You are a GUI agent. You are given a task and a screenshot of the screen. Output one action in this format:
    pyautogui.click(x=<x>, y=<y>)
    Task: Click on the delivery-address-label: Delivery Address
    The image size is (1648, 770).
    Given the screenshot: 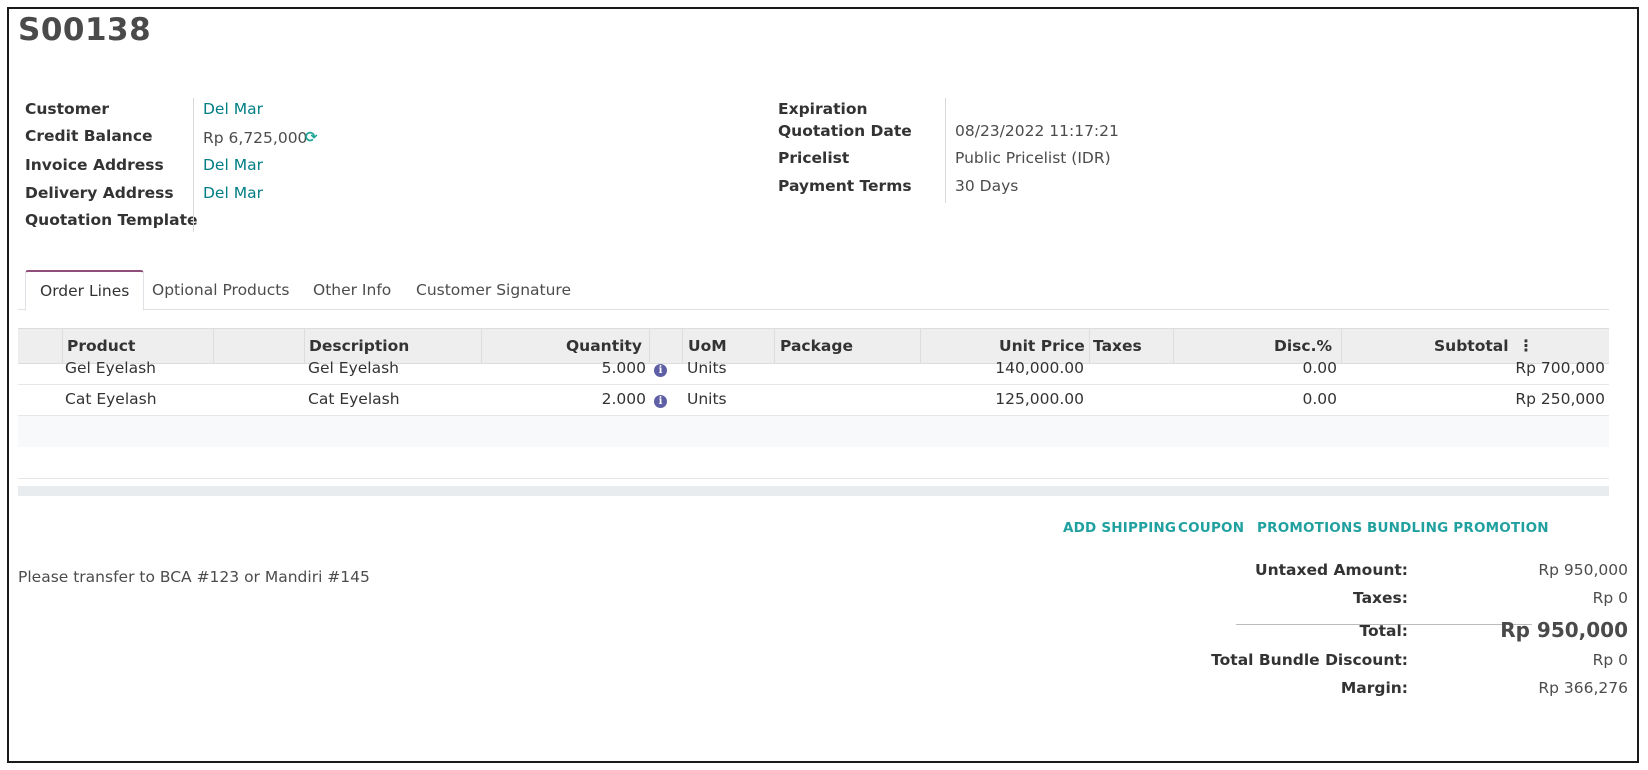 What is the action you would take?
    pyautogui.click(x=99, y=193)
    